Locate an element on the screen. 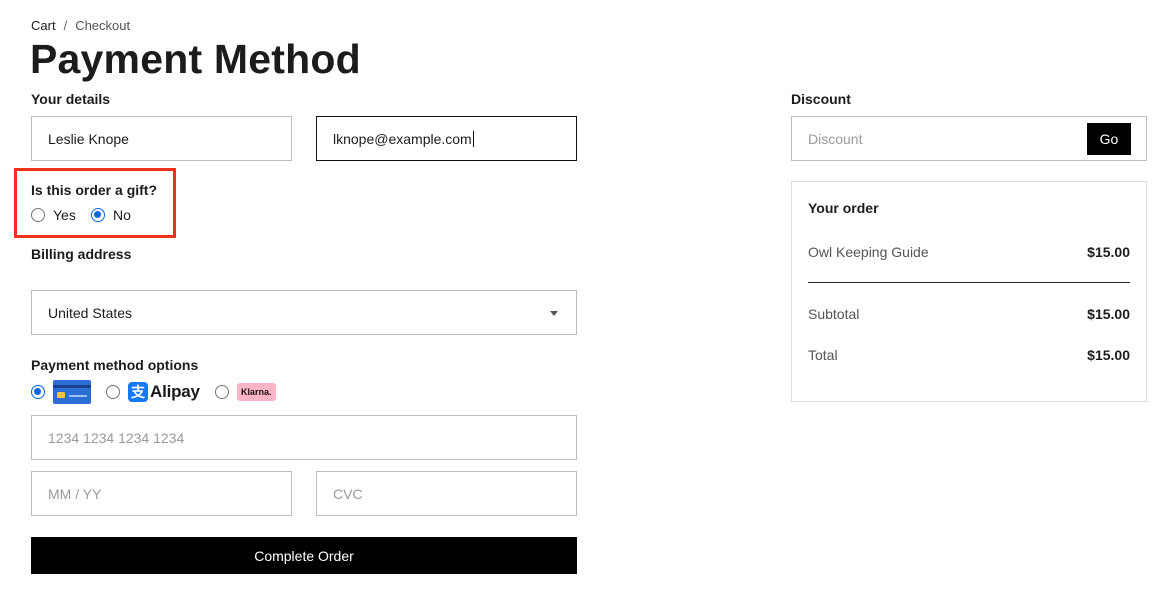  gift-yes-option: Yes is located at coordinates (53, 215).